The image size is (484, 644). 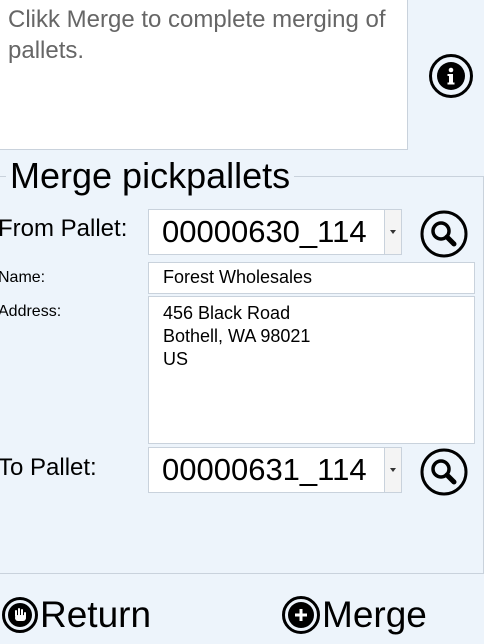 I want to click on merge-label: Merge, so click(x=374, y=614).